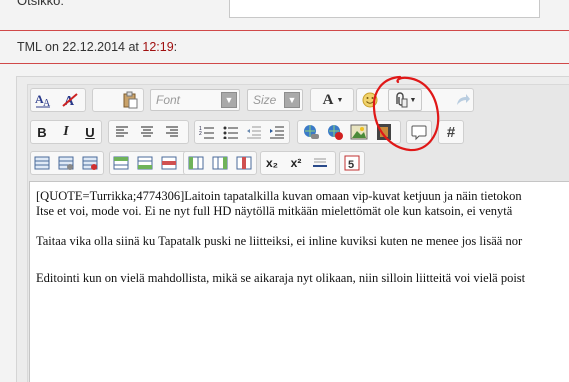 This screenshot has width=569, height=382. Describe the element at coordinates (220, 163) in the screenshot. I see `insert-column-after-icon` at that location.